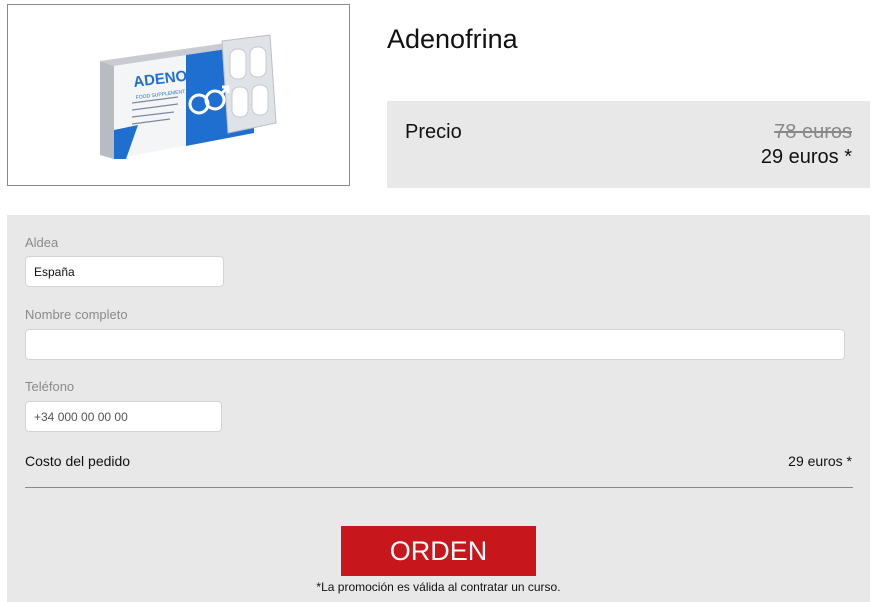 The width and height of the screenshot is (877, 602). Describe the element at coordinates (439, 487) in the screenshot. I see `divider` at that location.